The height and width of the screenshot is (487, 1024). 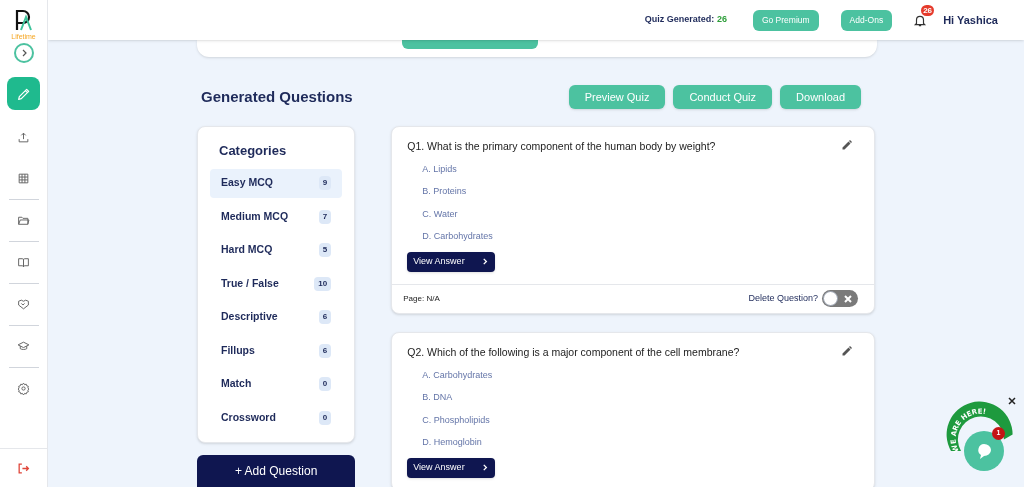 What do you see at coordinates (640, 419) in the screenshot?
I see `answer-option: C. Phospholipids` at bounding box center [640, 419].